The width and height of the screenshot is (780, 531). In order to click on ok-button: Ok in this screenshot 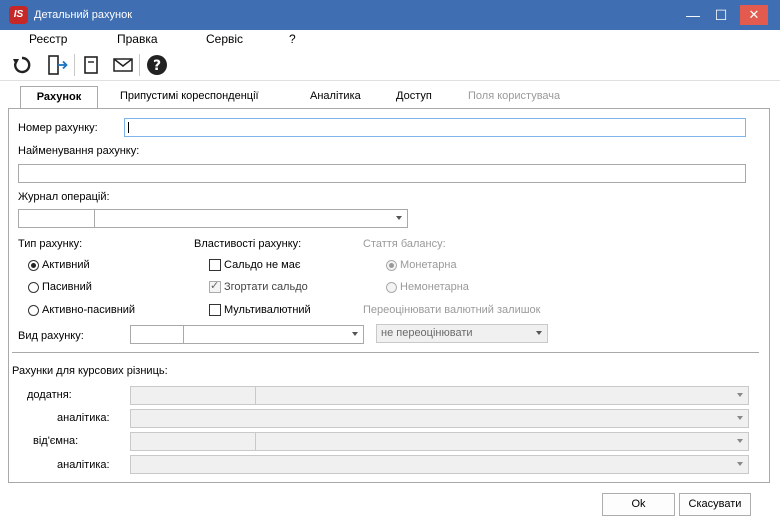, I will do `click(638, 504)`.